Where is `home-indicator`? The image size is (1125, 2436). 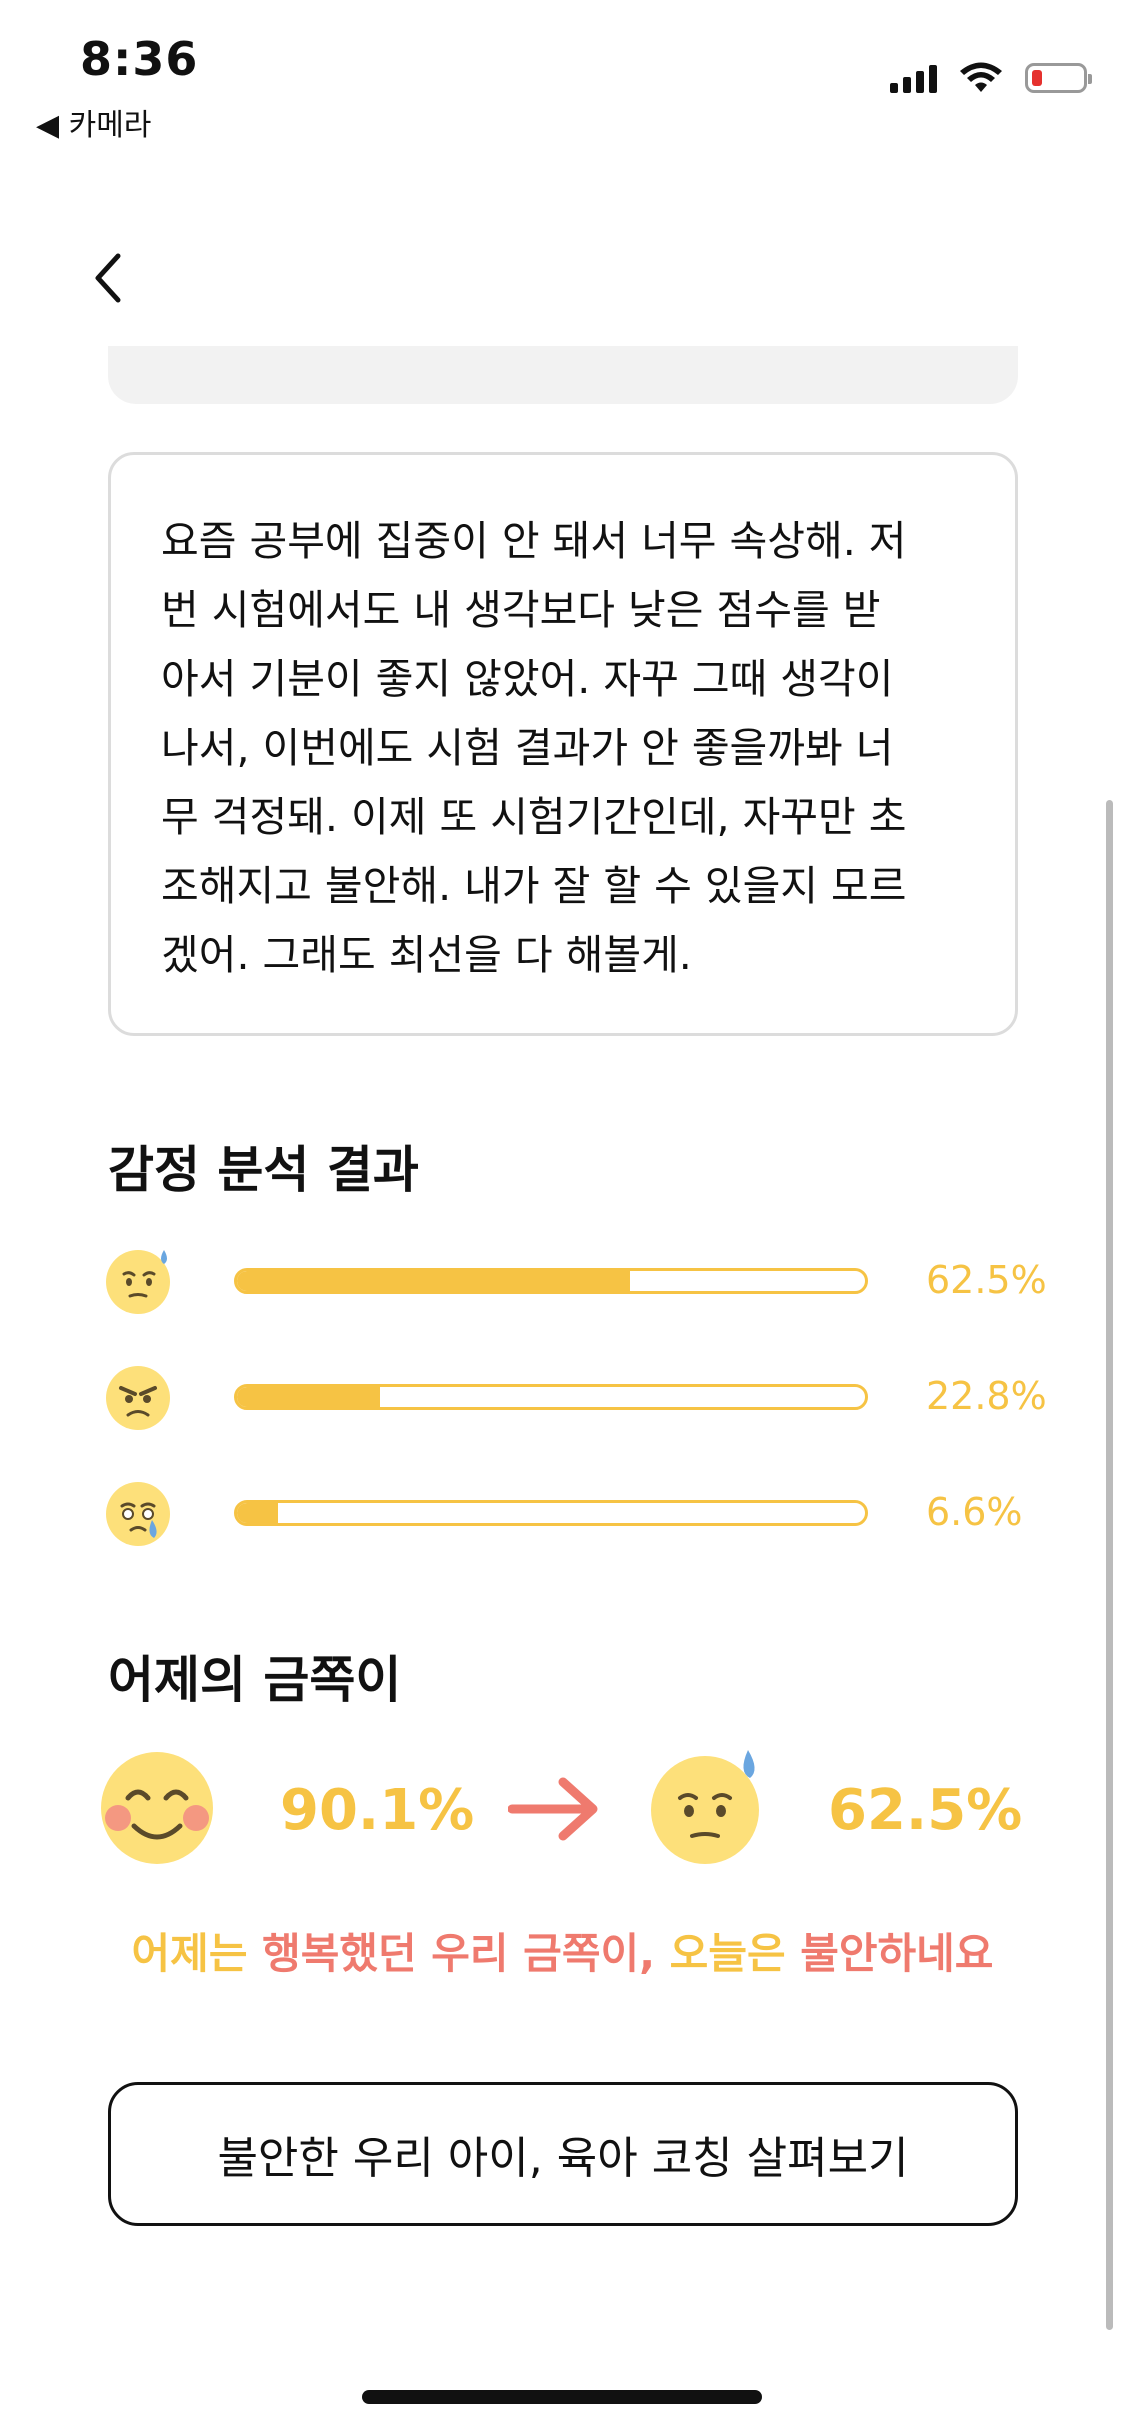 home-indicator is located at coordinates (562, 2397).